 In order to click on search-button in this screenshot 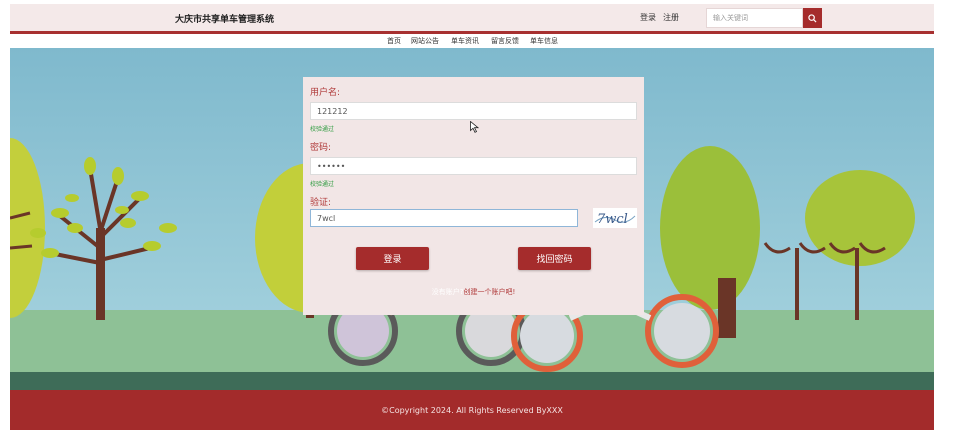, I will do `click(812, 18)`.